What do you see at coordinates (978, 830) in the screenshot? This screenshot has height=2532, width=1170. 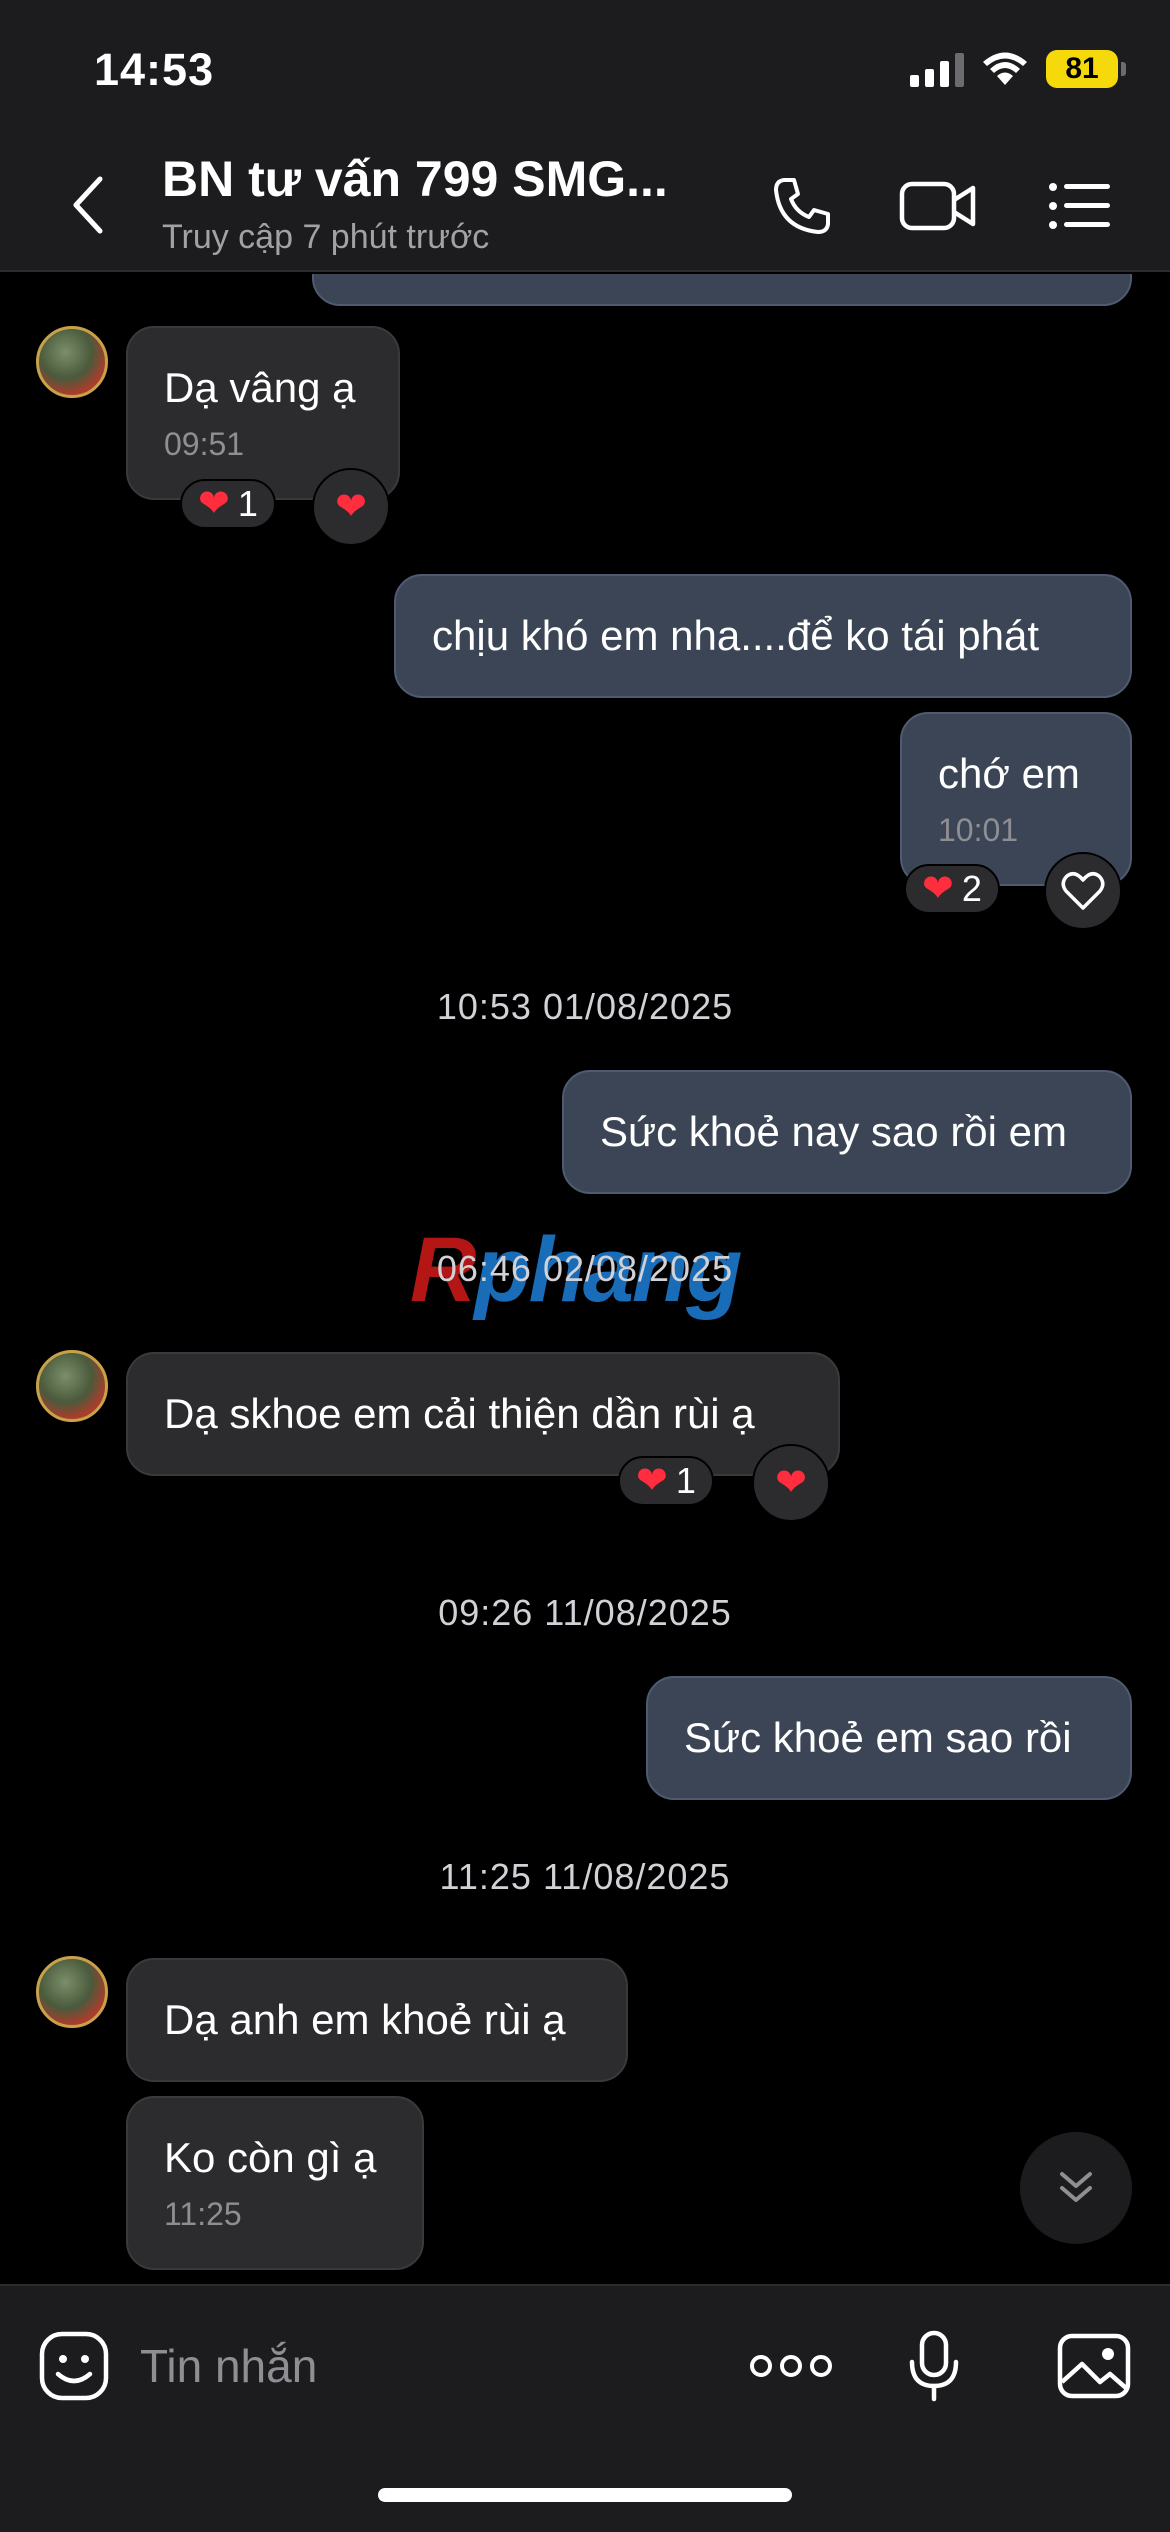 I see `message-time: 10:01` at bounding box center [978, 830].